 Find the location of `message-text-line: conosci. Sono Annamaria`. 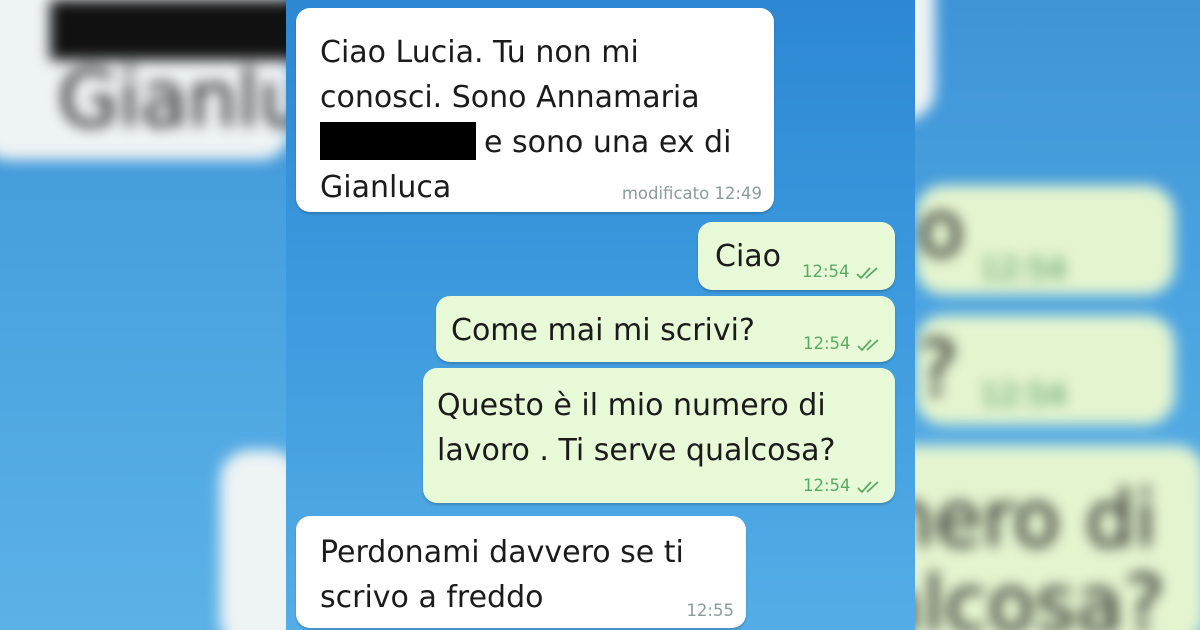

message-text-line: conosci. Sono Annamaria is located at coordinates (510, 97).